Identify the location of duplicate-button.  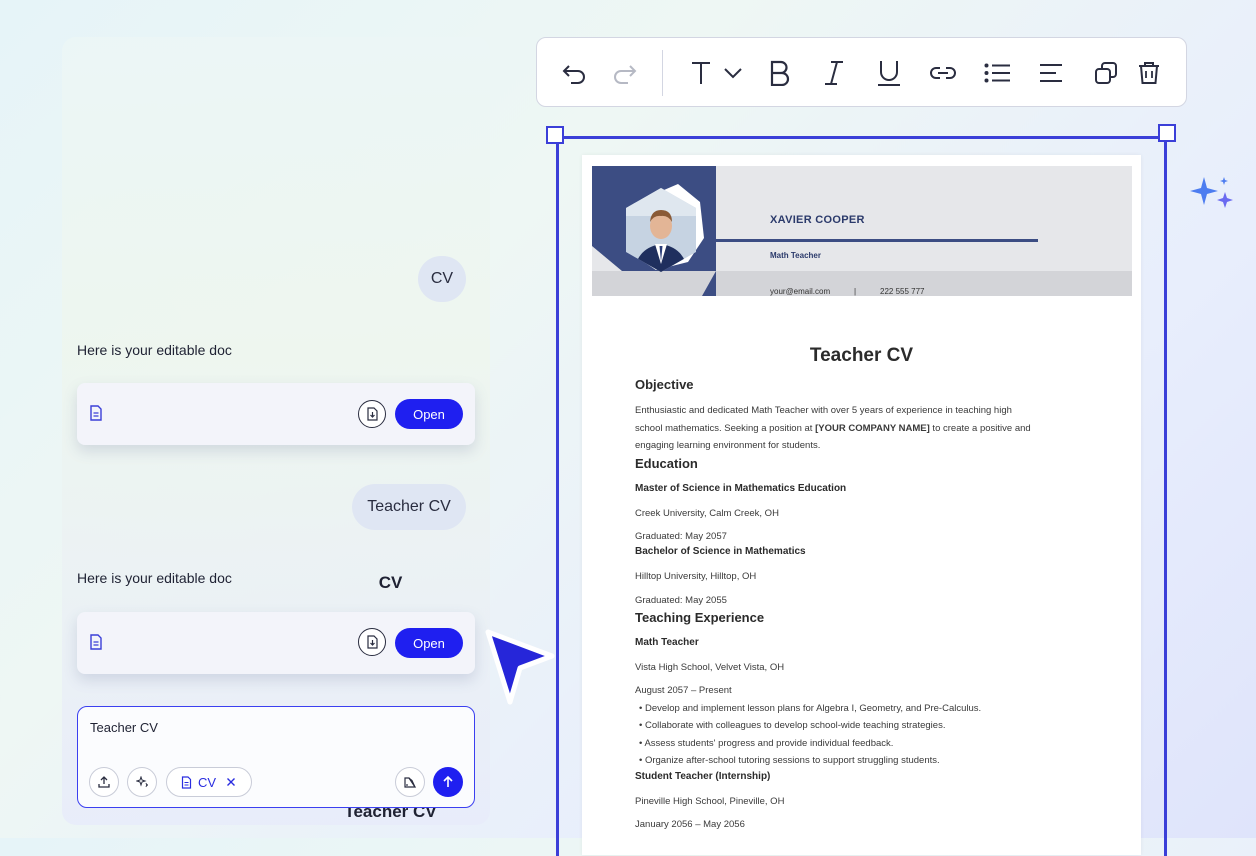
(1106, 73).